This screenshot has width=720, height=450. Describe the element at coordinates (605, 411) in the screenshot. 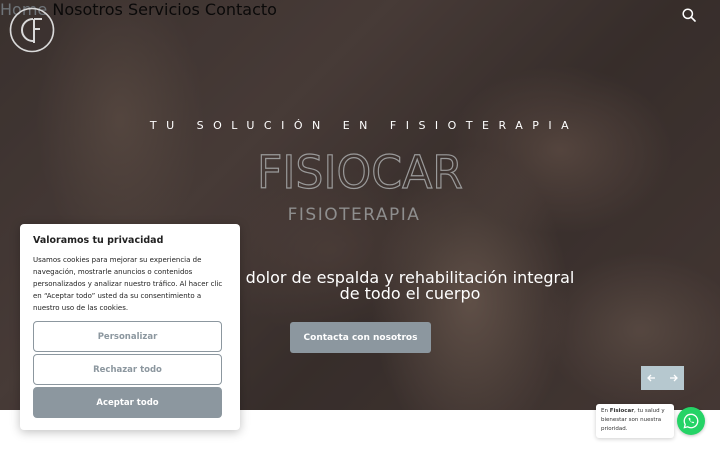

I see `chat-prefix: En` at that location.